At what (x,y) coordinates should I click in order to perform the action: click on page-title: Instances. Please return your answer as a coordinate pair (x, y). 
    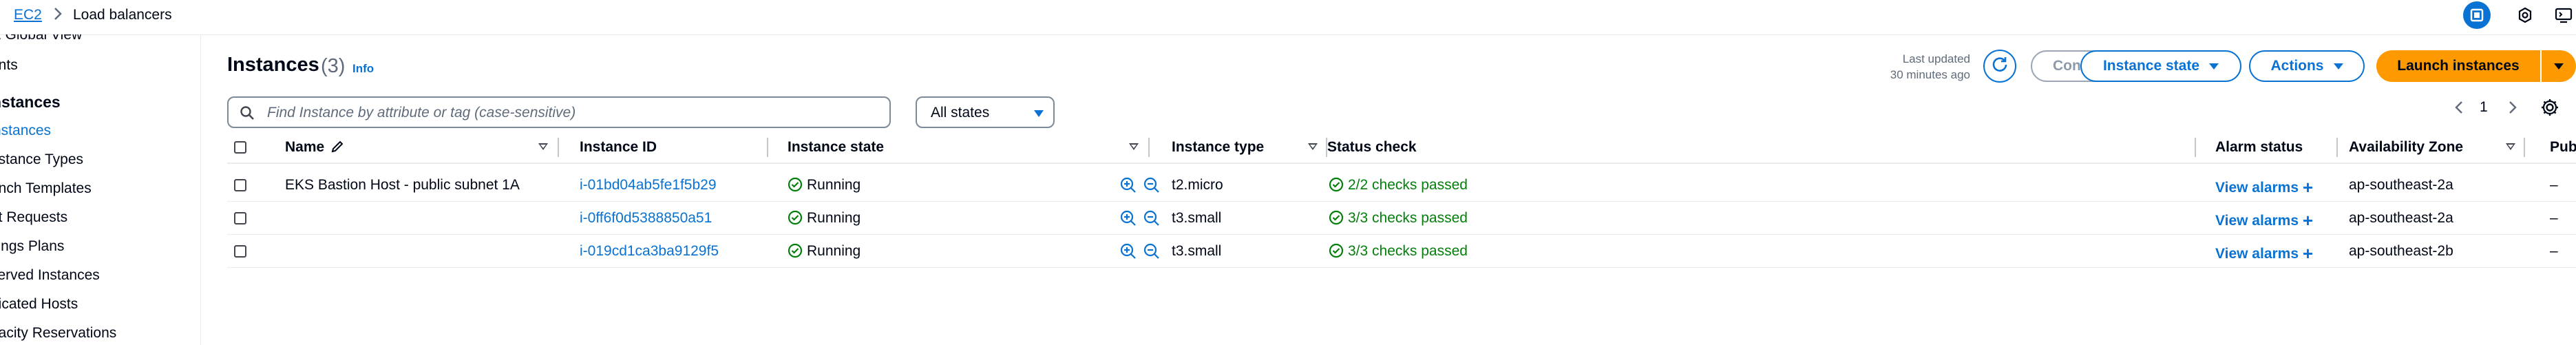
    Looking at the image, I should click on (273, 65).